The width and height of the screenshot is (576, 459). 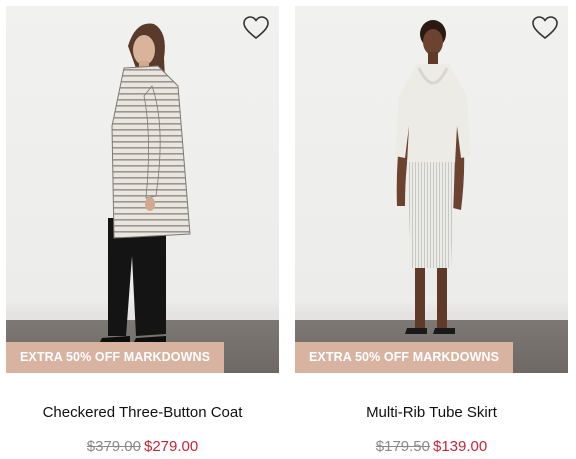 I want to click on original-price: $179.50, so click(x=402, y=446).